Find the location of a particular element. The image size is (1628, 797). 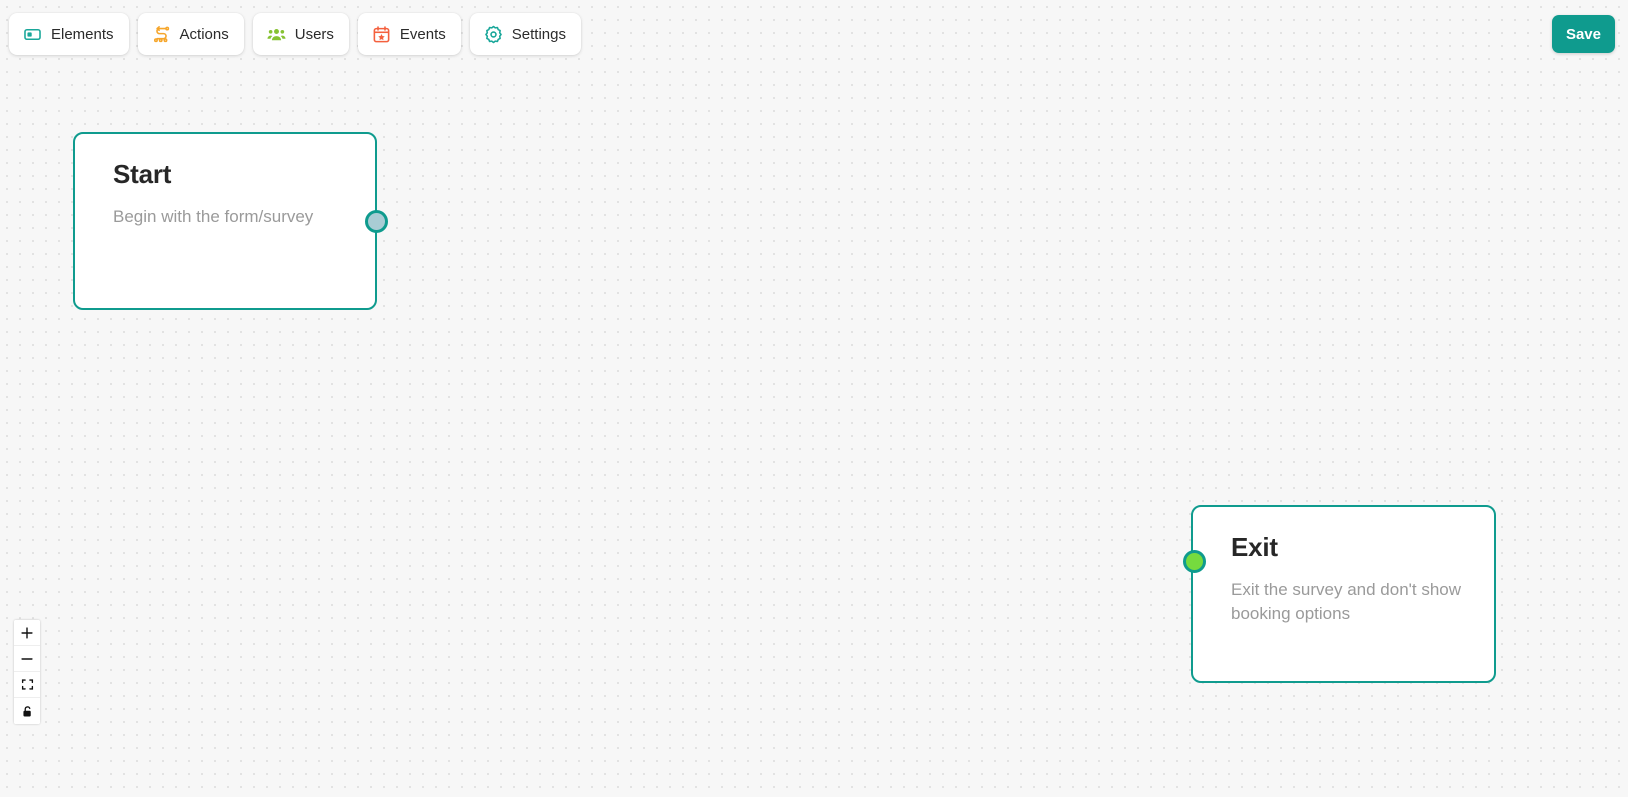

fit-view-button is located at coordinates (27, 685).